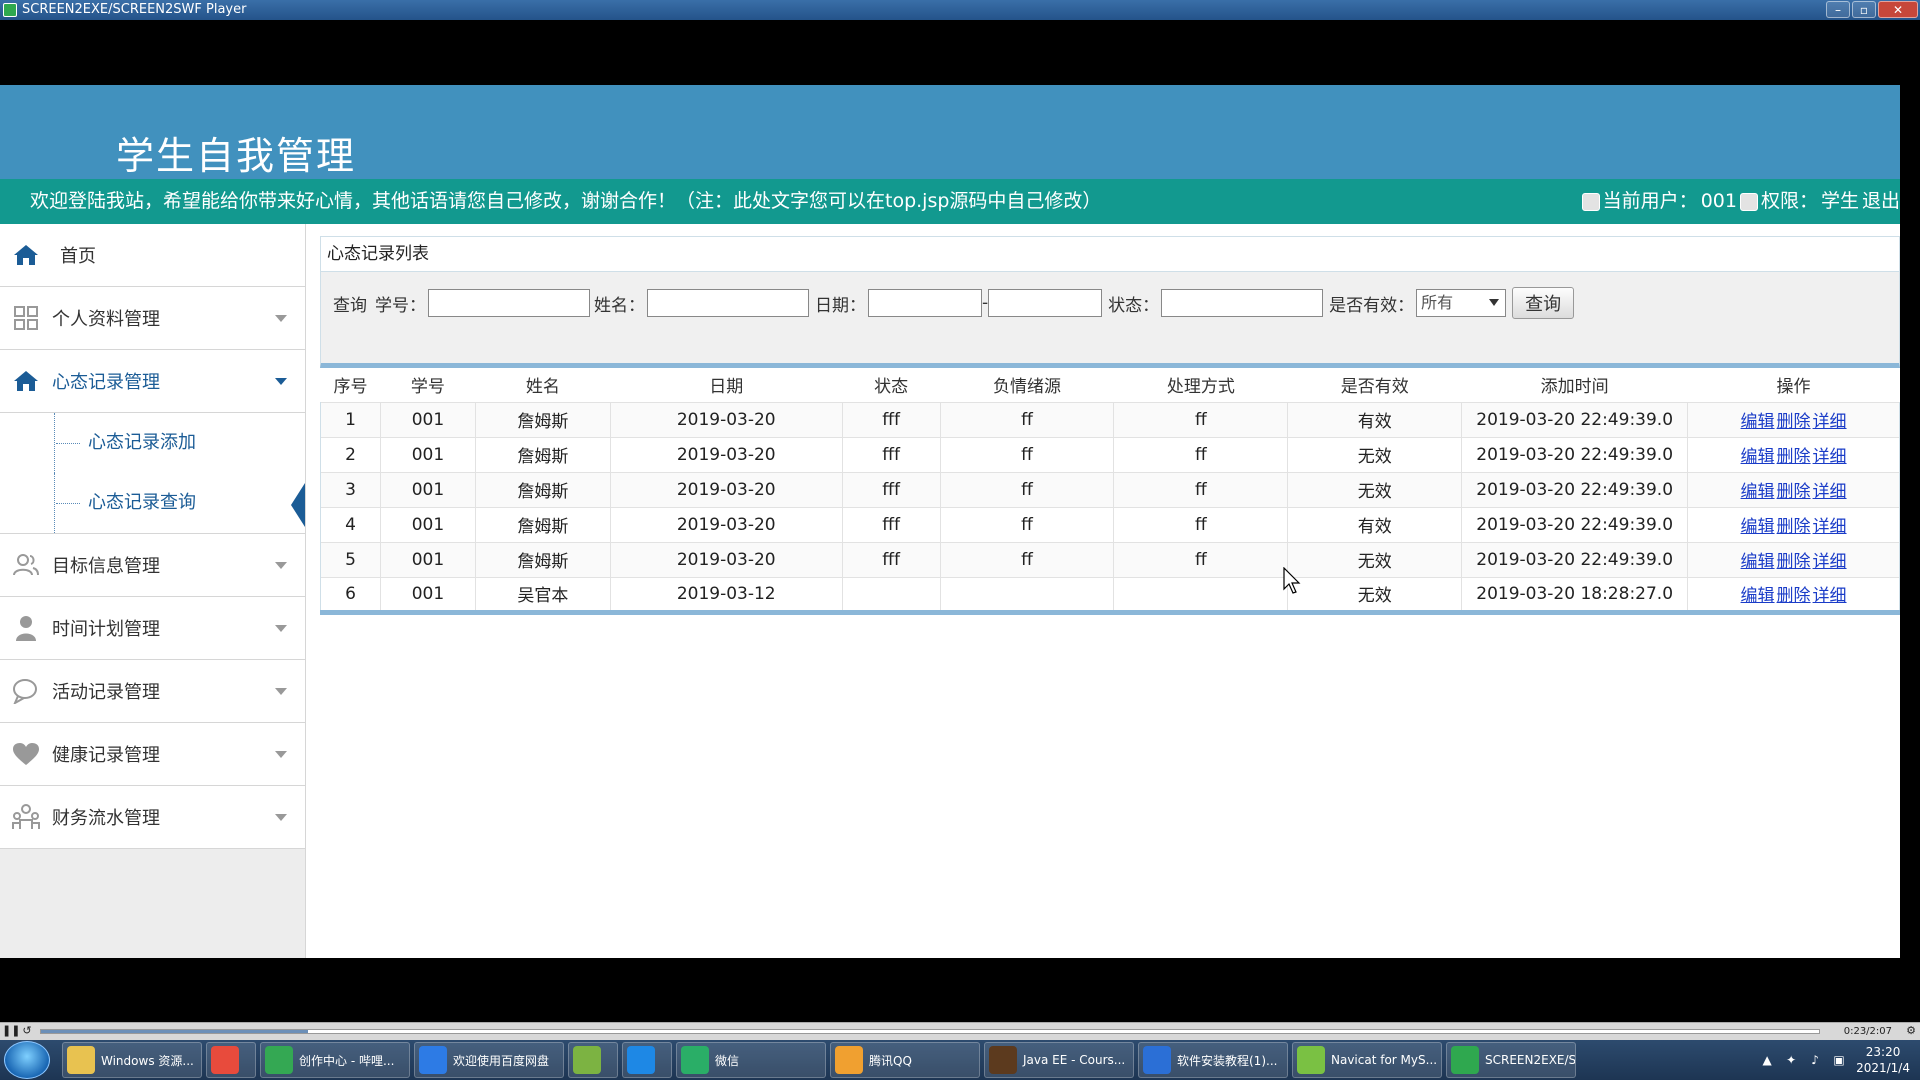  I want to click on sidebar-subitem-mood-add: 心态记录添加, so click(152, 443).